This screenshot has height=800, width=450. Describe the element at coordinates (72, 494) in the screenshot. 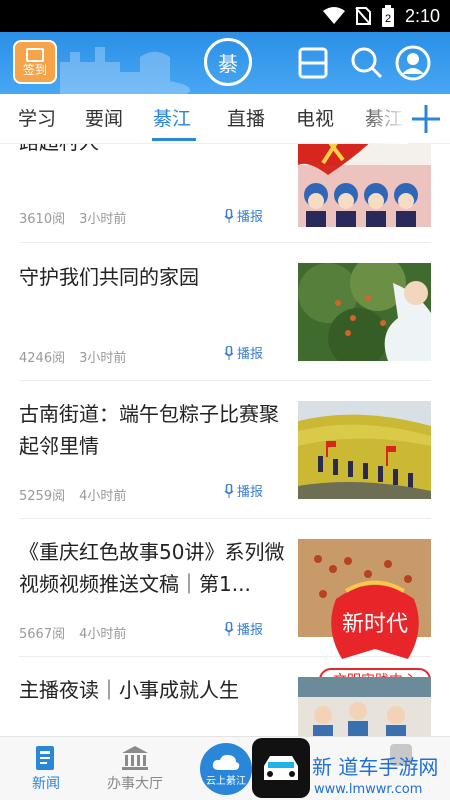

I see `article-meta: 5259阅 4小时前` at that location.